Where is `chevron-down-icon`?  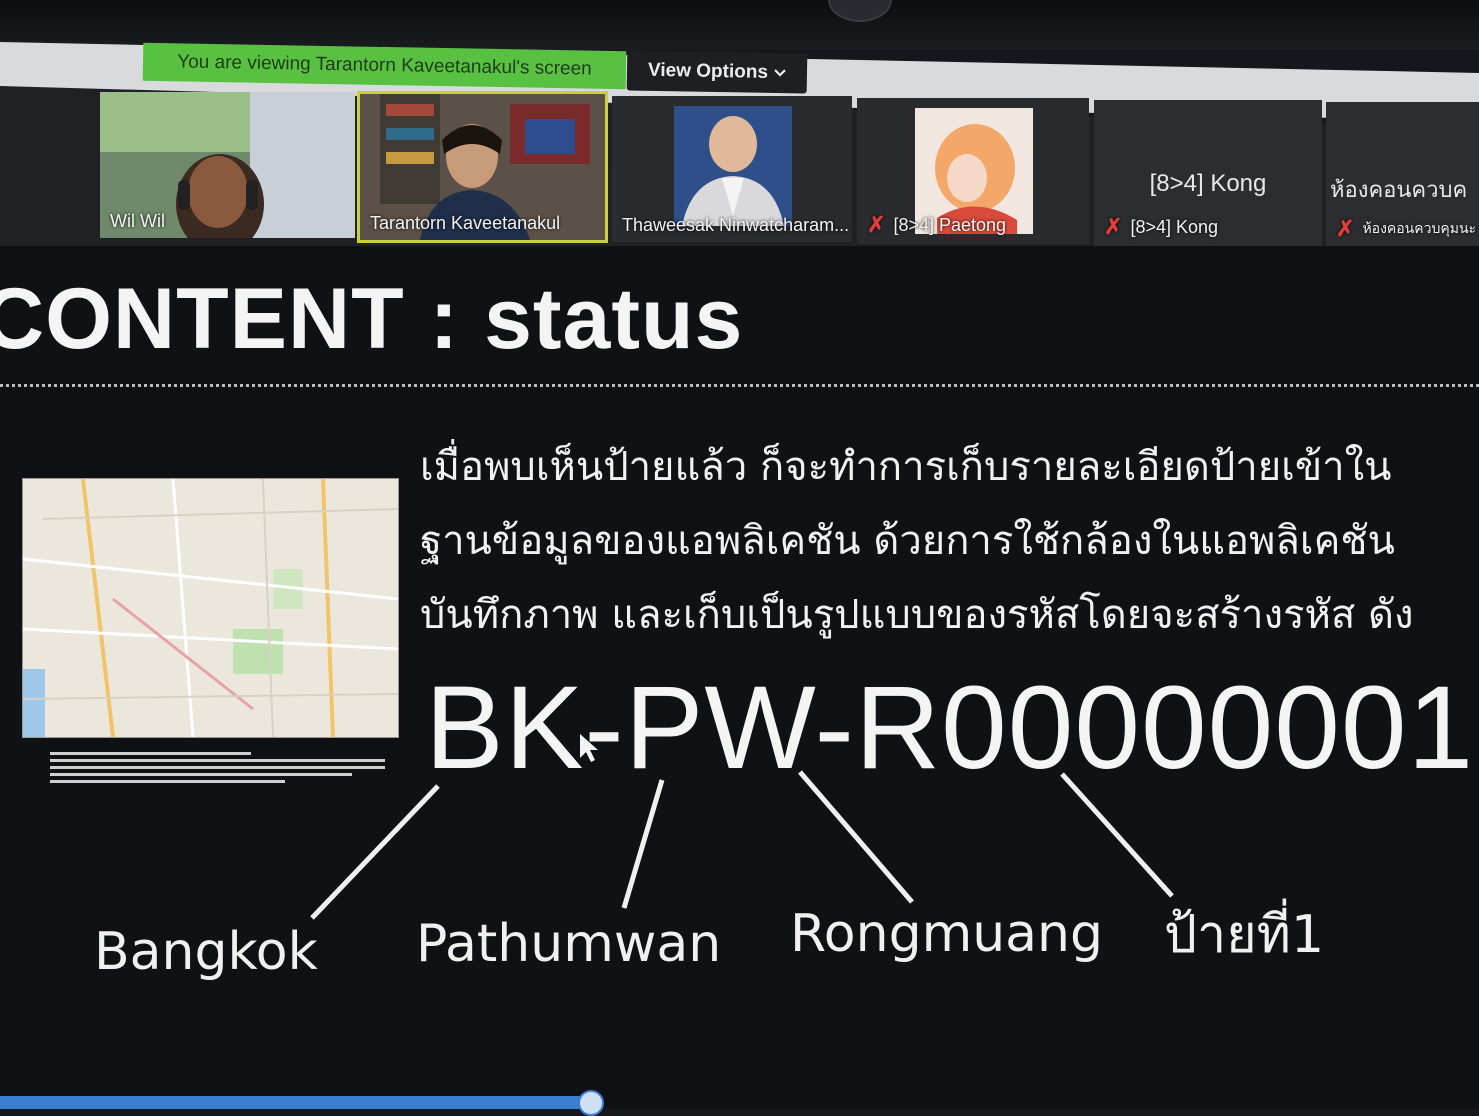
chevron-down-icon is located at coordinates (780, 73).